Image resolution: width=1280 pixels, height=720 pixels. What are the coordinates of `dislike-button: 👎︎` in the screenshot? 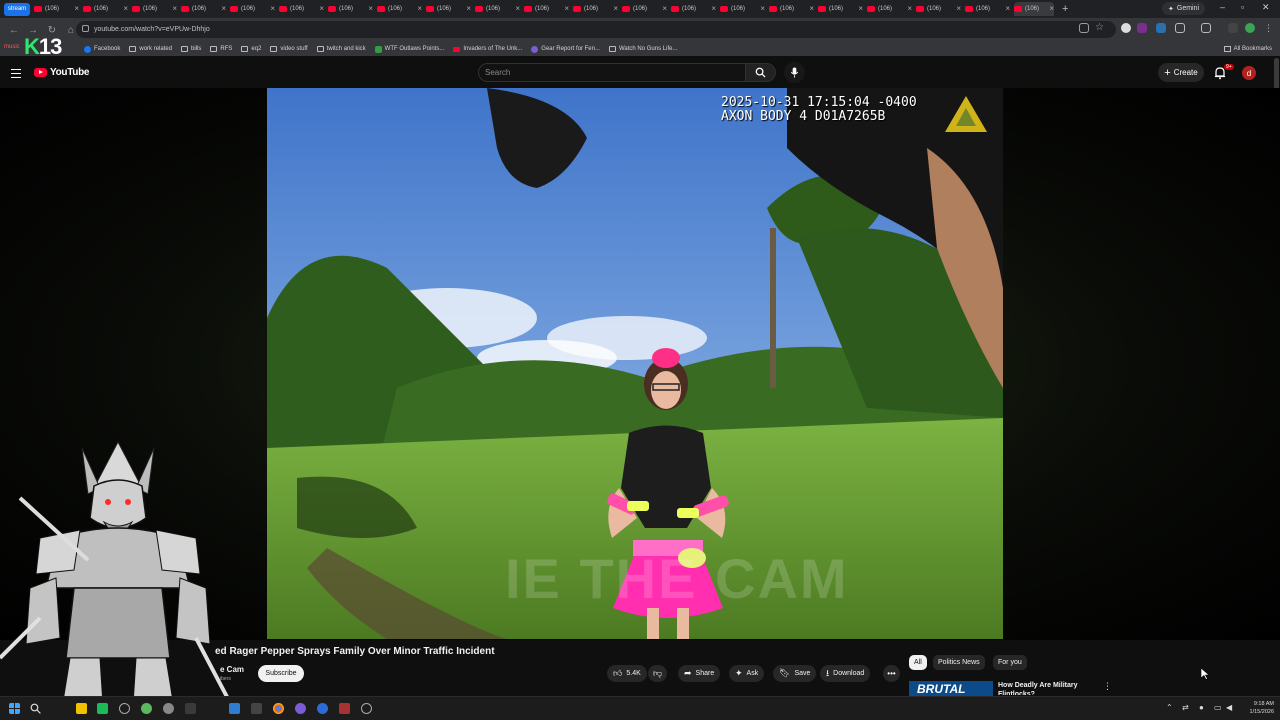 It's located at (658, 673).